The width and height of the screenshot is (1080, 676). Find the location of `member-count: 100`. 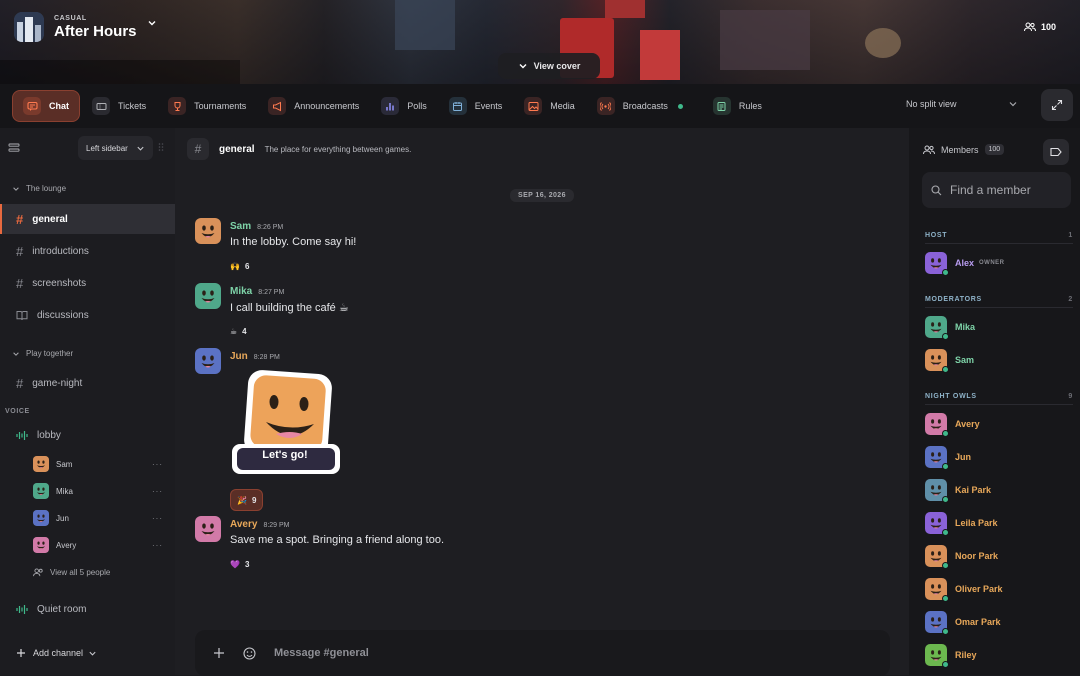

member-count: 100 is located at coordinates (1039, 27).